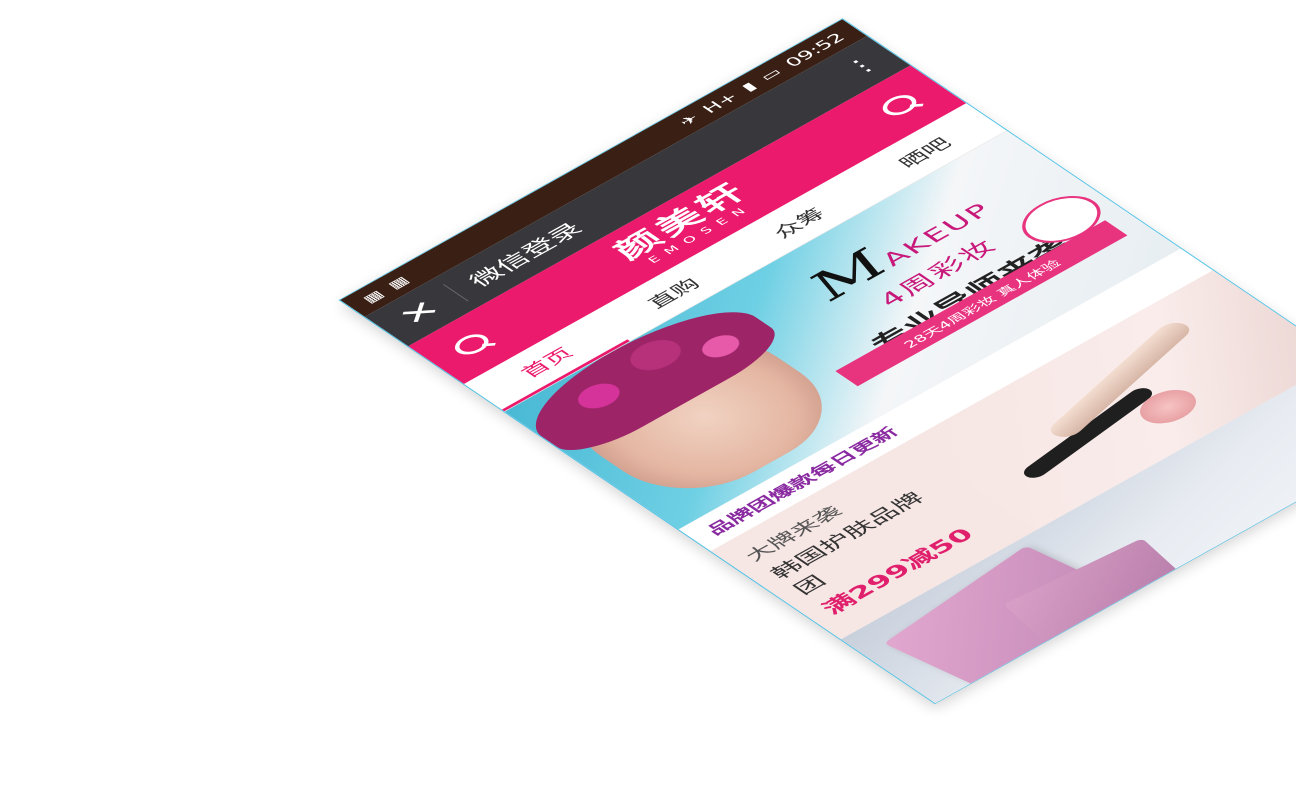 This screenshot has height=811, width=1296. I want to click on more-options-icon: ⋮, so click(861, 66).